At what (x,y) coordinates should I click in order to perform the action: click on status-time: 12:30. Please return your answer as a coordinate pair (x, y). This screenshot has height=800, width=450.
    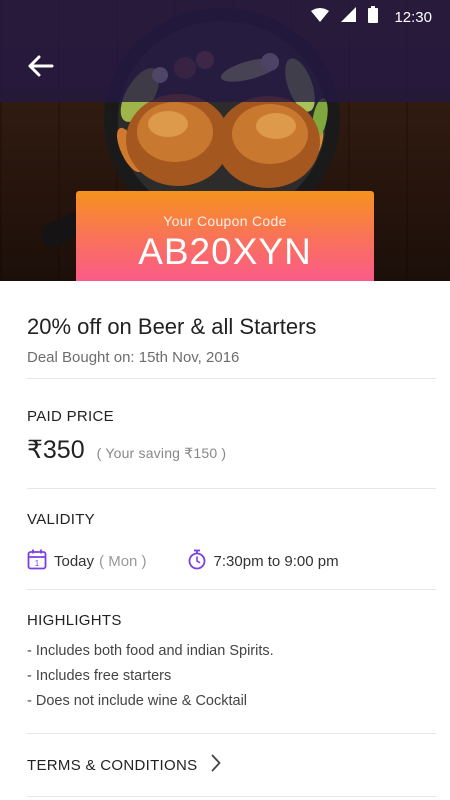
    Looking at the image, I should click on (413, 17).